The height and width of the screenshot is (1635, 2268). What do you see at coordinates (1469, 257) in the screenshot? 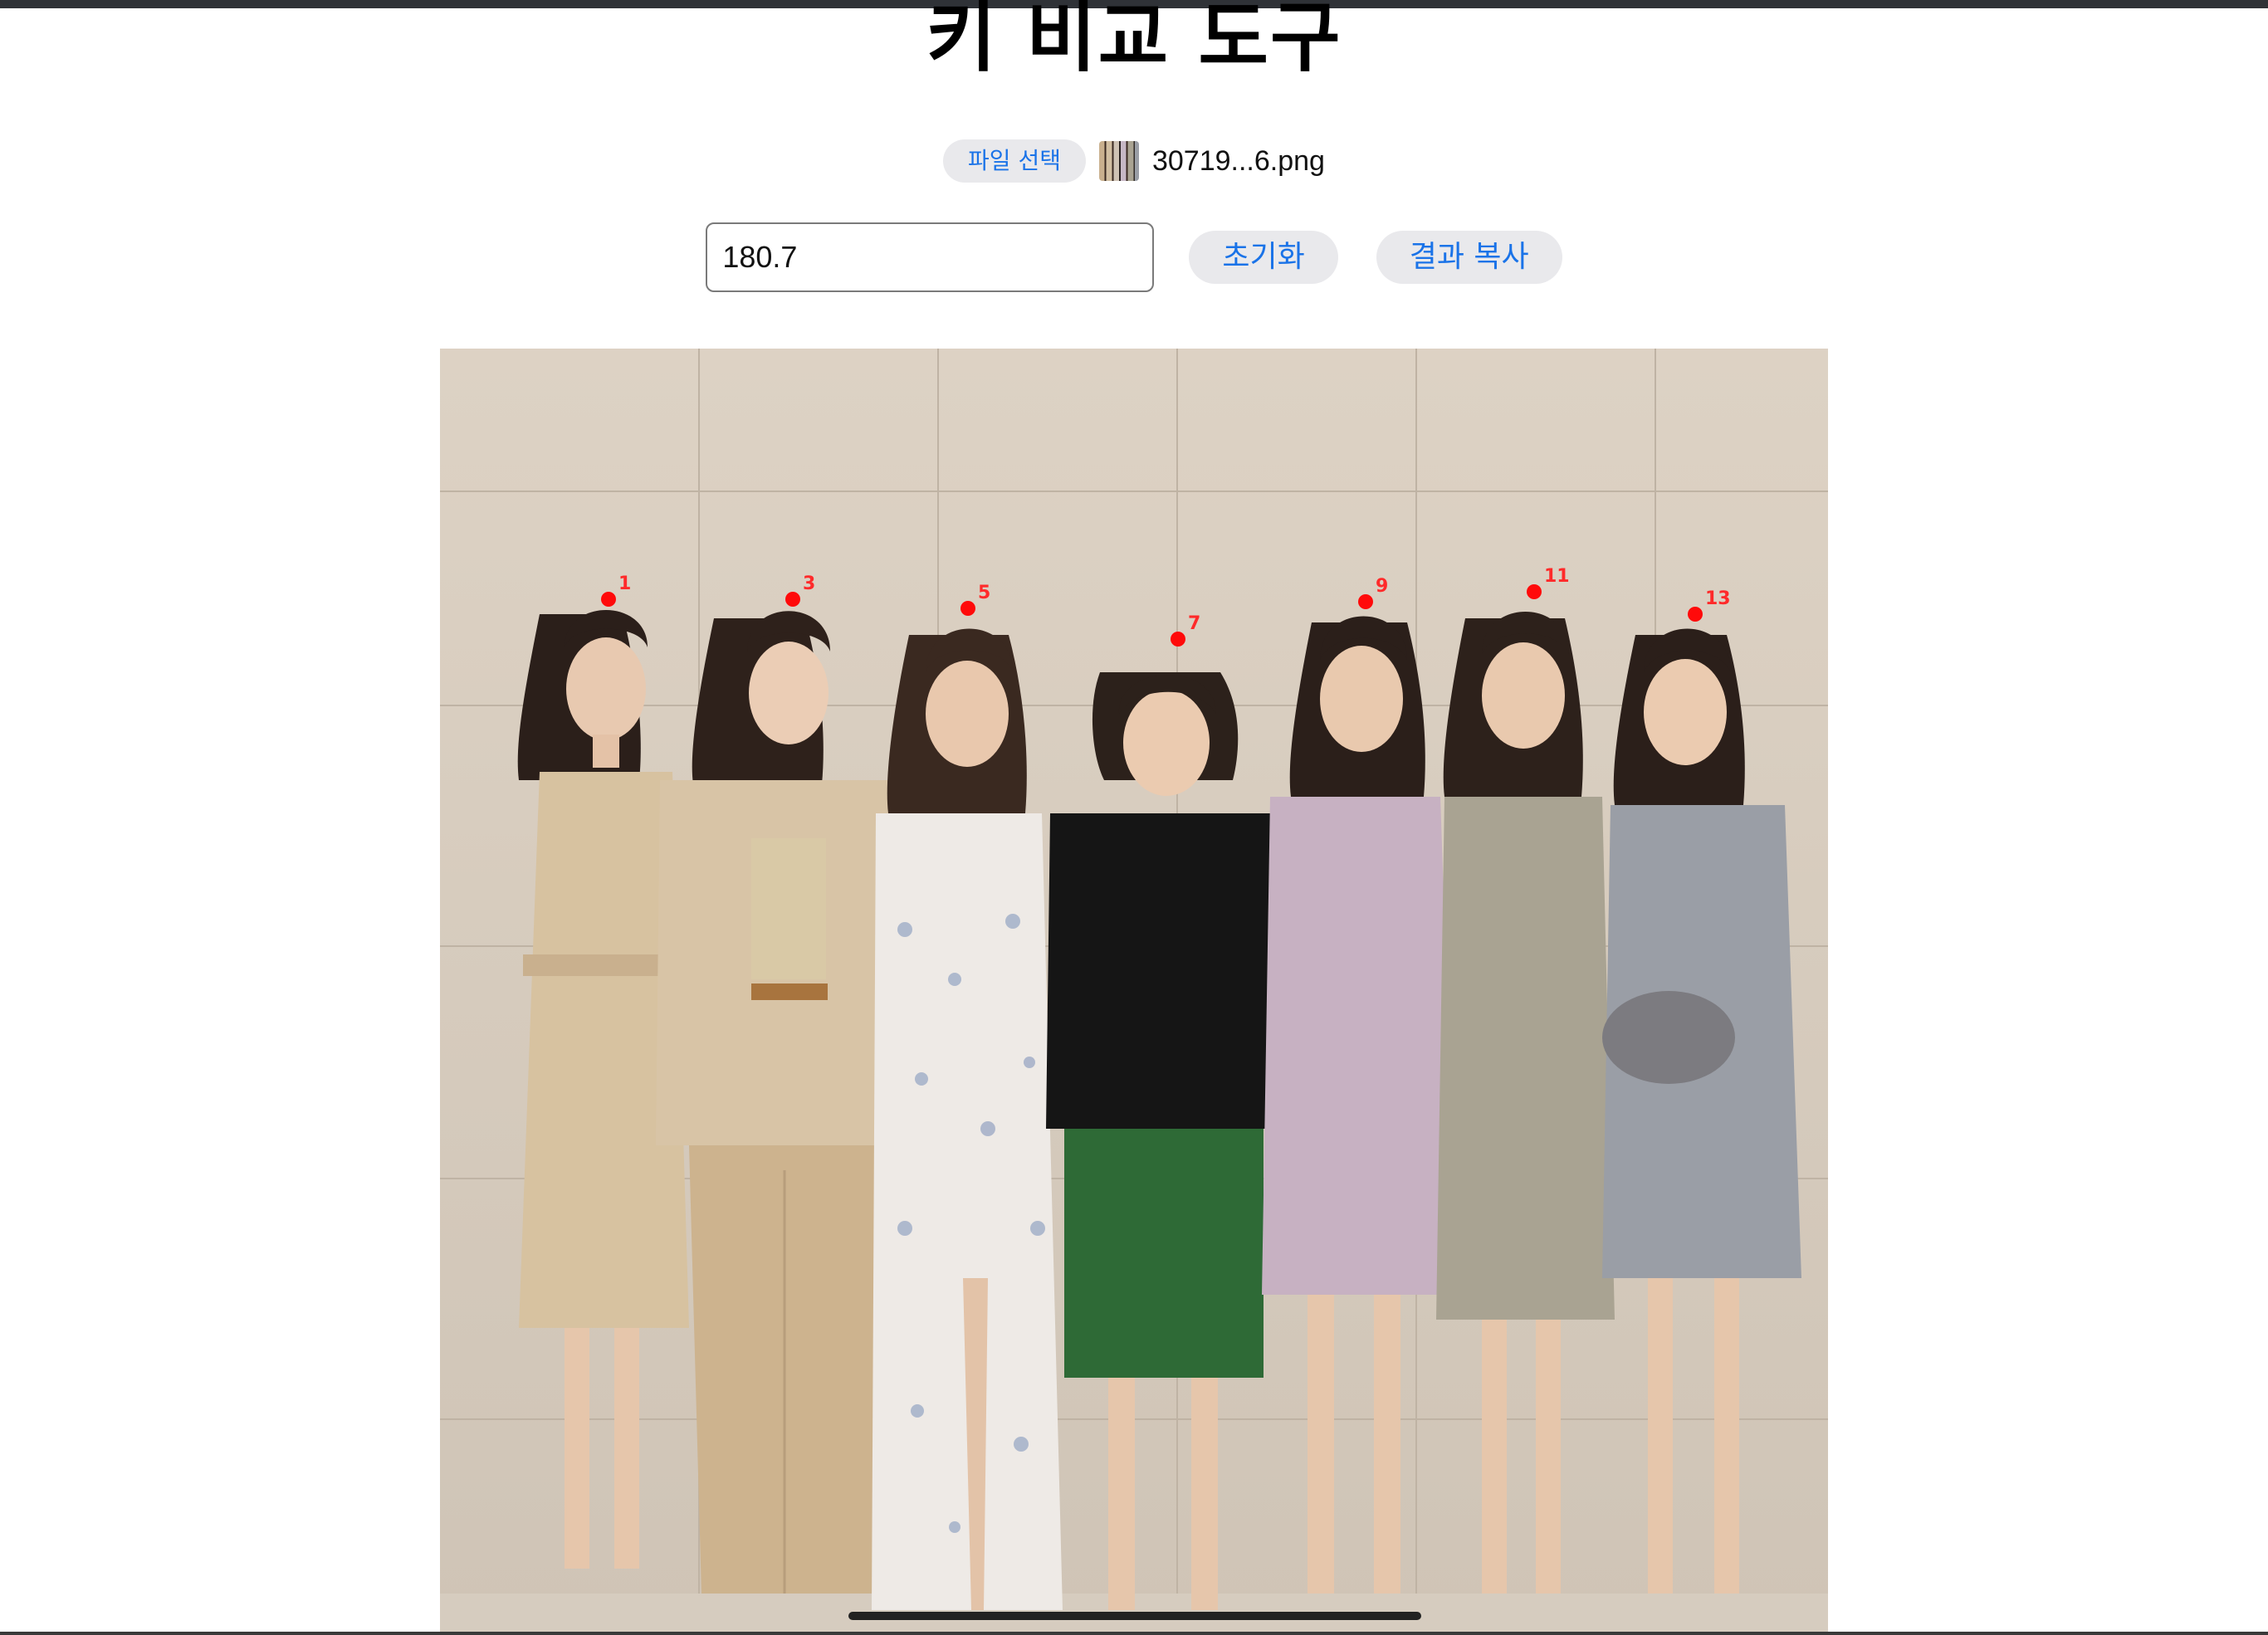
I see `copy-results-button: 결과 복사` at bounding box center [1469, 257].